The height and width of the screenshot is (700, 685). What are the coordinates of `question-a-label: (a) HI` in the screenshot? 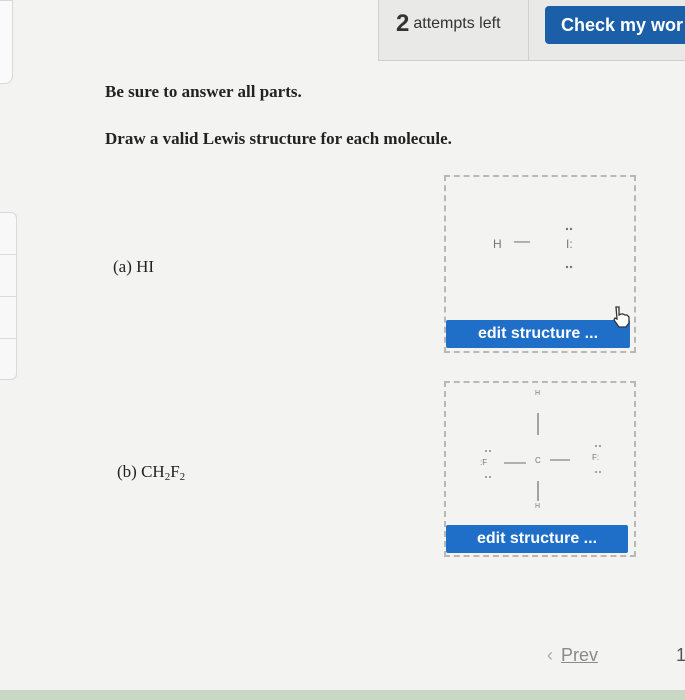 It's located at (133, 267).